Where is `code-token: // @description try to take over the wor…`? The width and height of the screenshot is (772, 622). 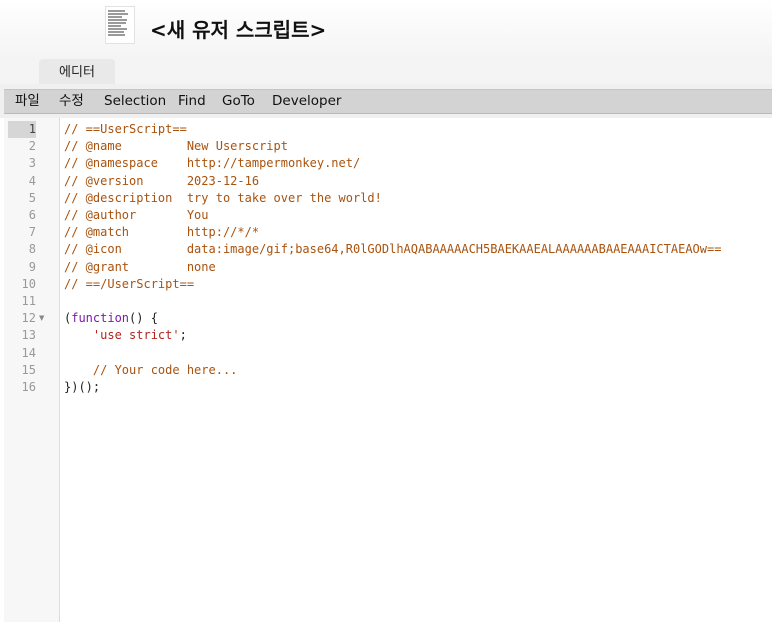 code-token: // @description try to take over the wor… is located at coordinates (223, 197).